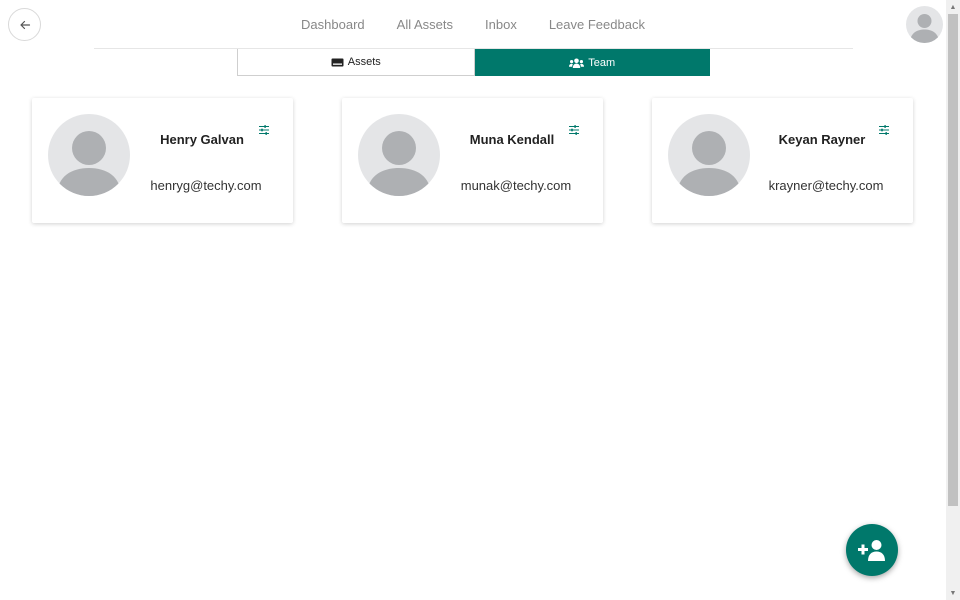  I want to click on user-avatar-button, so click(924, 24).